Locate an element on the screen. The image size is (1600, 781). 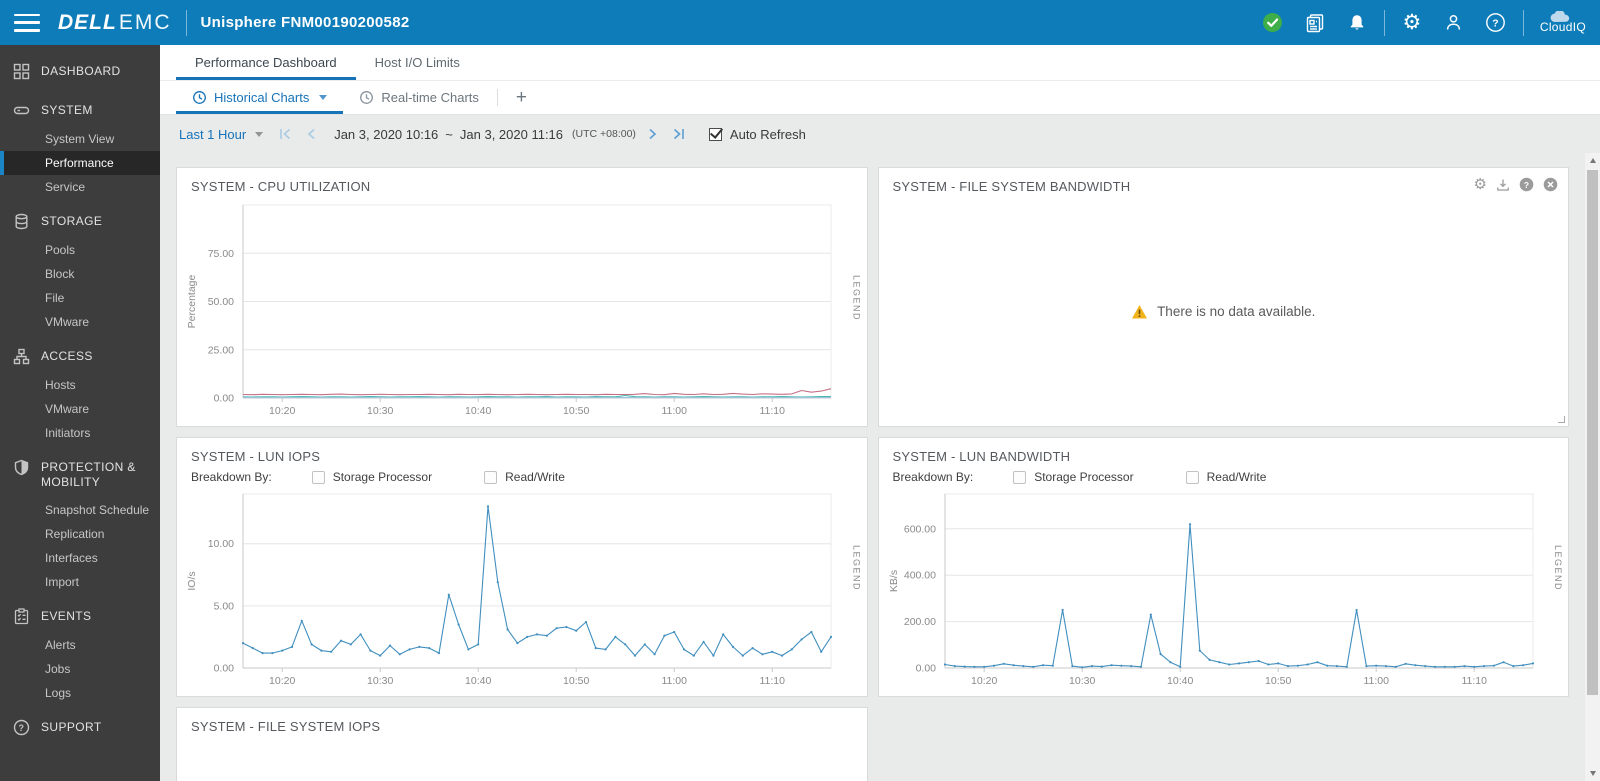
tab-performance-dashboard: Performance Dashboard is located at coordinates (266, 62).